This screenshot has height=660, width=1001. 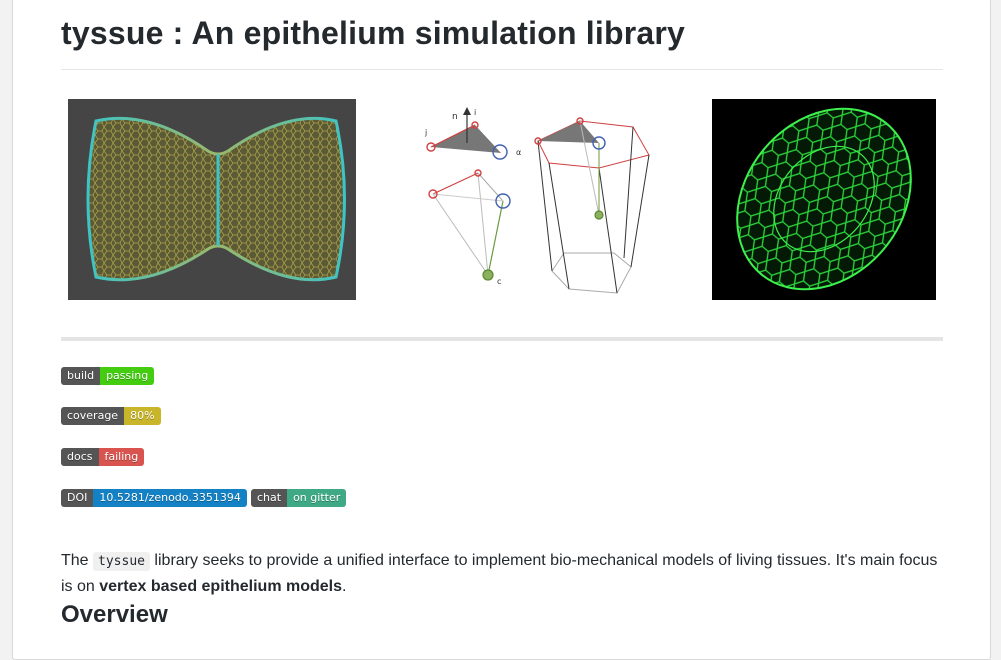 I want to click on chat-badge-value: on gitter, so click(x=317, y=498).